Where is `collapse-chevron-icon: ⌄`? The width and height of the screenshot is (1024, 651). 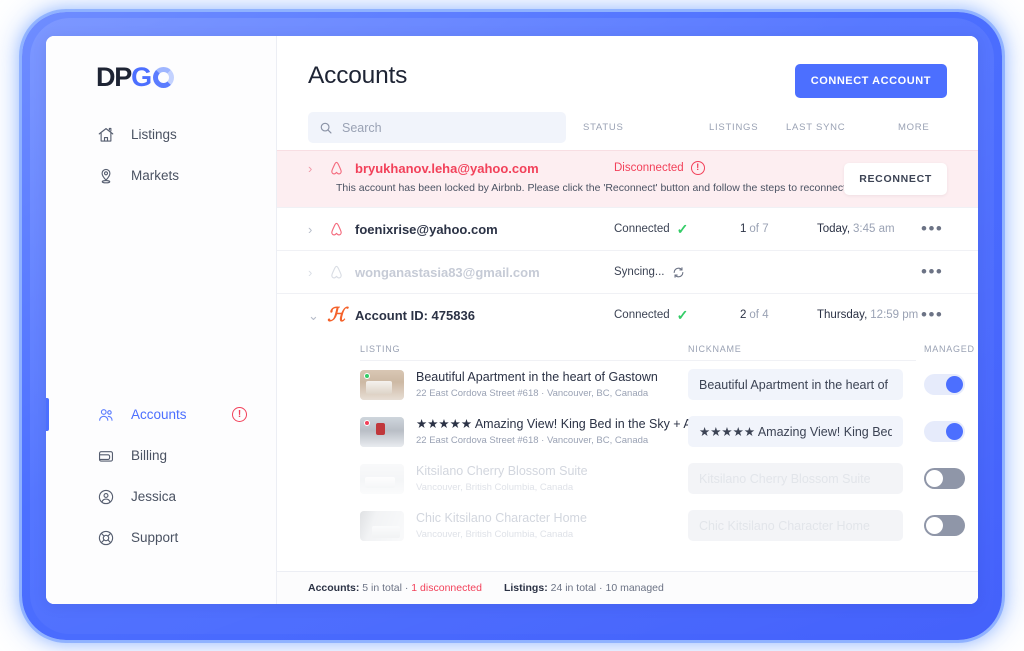 collapse-chevron-icon: ⌄ is located at coordinates (314, 315).